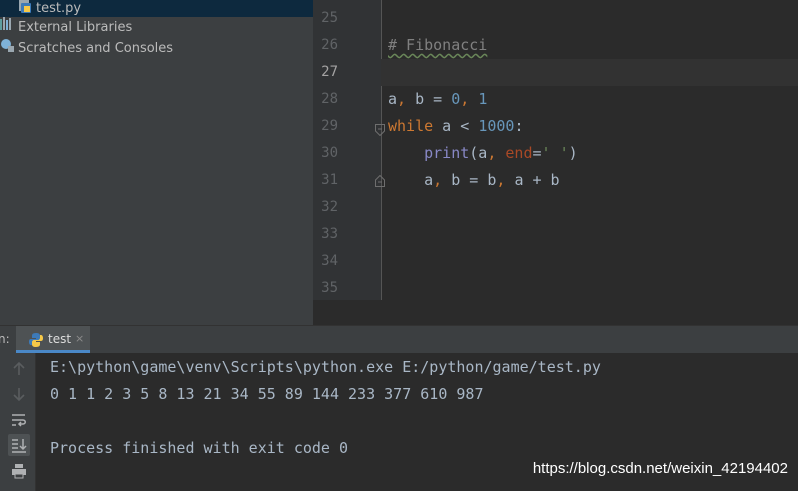 The height and width of the screenshot is (491, 798). I want to click on scratches-icon, so click(7, 48).